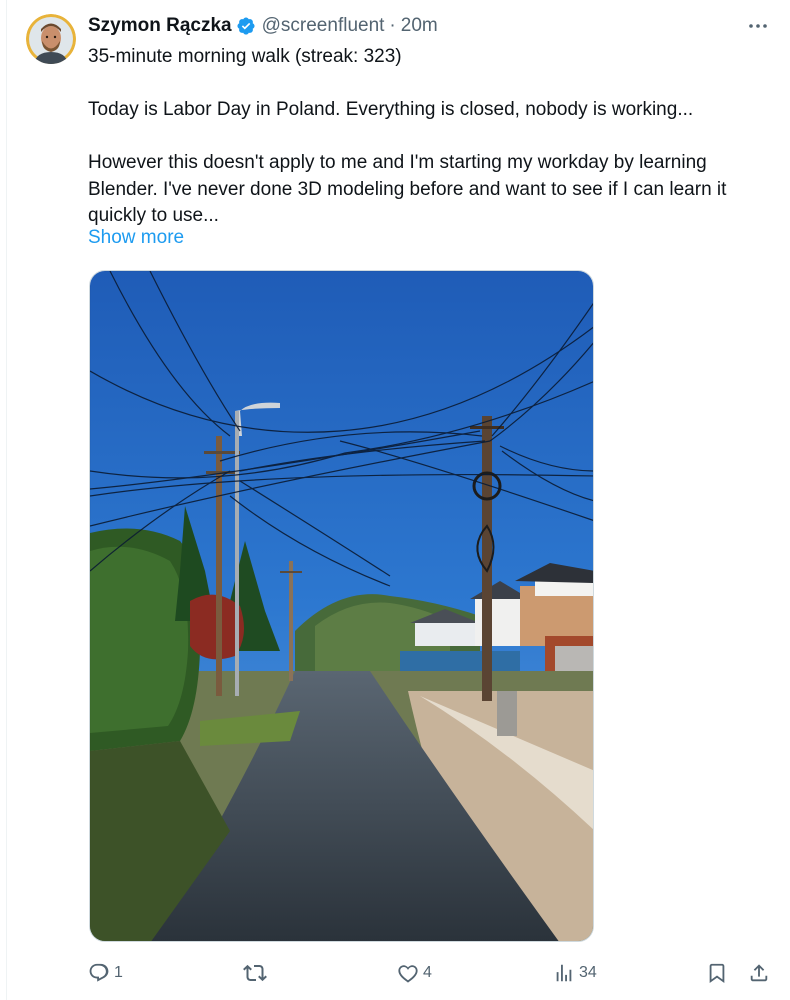 The width and height of the screenshot is (790, 1000). I want to click on avatar, so click(51, 39).